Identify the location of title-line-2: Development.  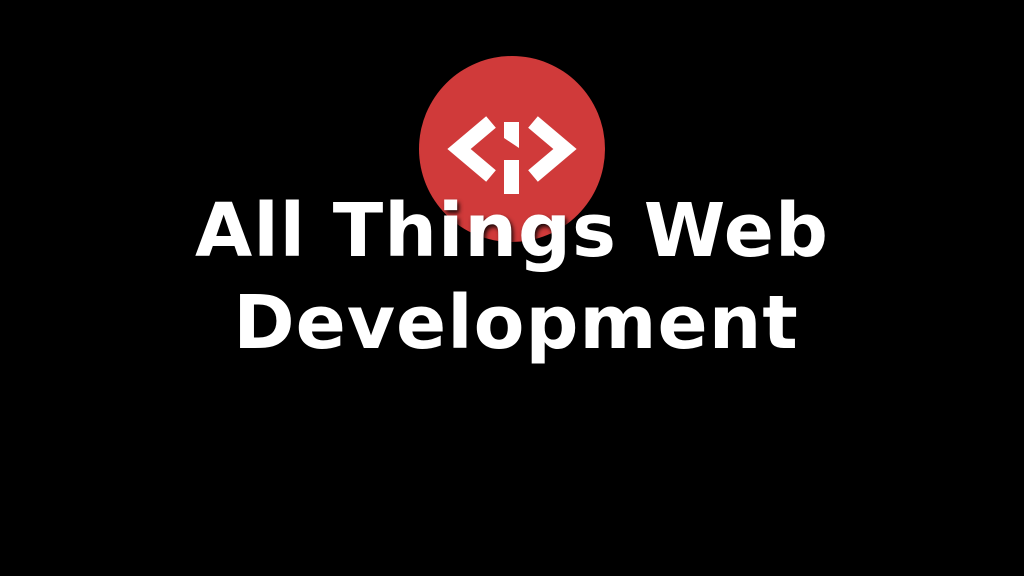
(516, 323).